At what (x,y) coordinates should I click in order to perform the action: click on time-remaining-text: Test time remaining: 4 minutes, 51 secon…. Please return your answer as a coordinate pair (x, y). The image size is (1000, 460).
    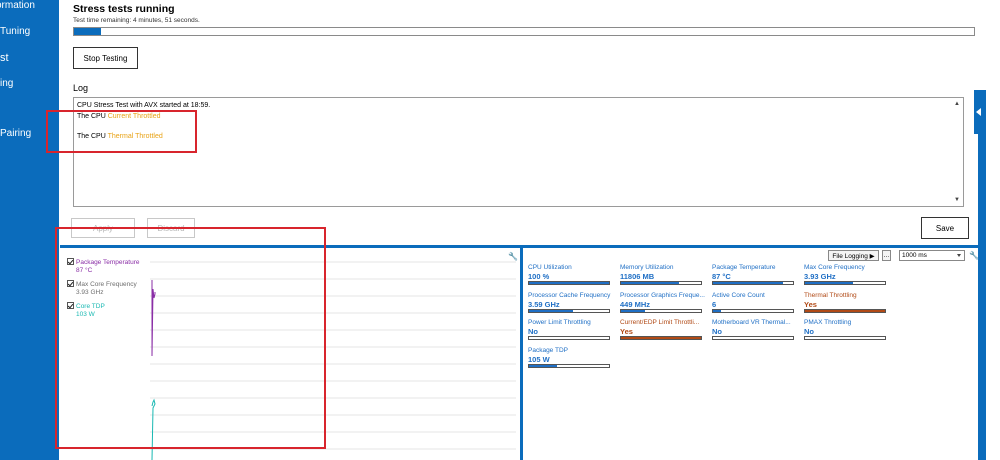
    Looking at the image, I should click on (136, 20).